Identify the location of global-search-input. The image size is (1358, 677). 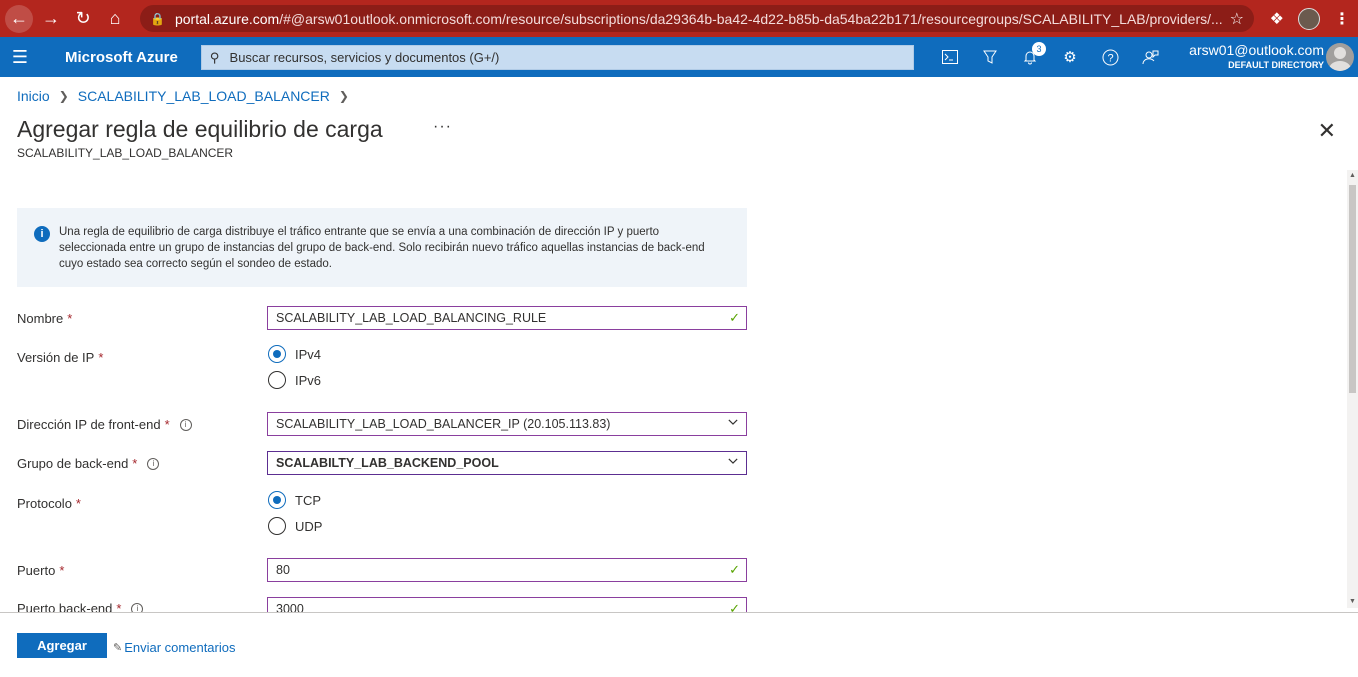
(559, 57).